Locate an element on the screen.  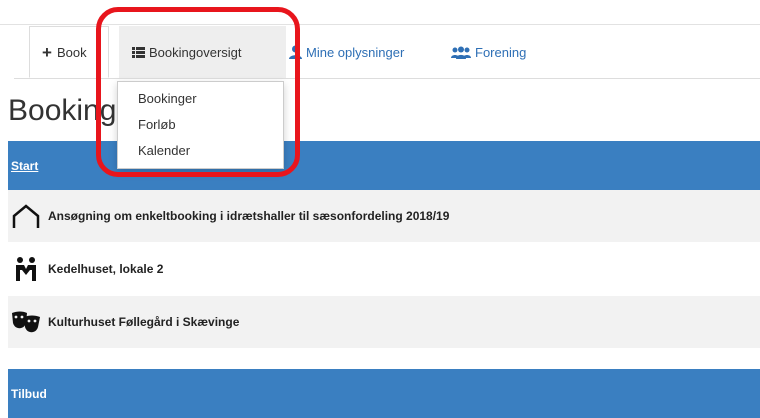
plus-icon: + is located at coordinates (47, 52).